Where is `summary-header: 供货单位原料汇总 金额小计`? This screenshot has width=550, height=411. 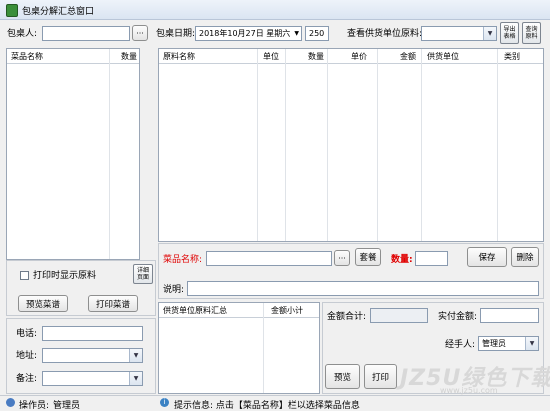
summary-header: 供货单位原料汇总 金额小计 is located at coordinates (239, 310).